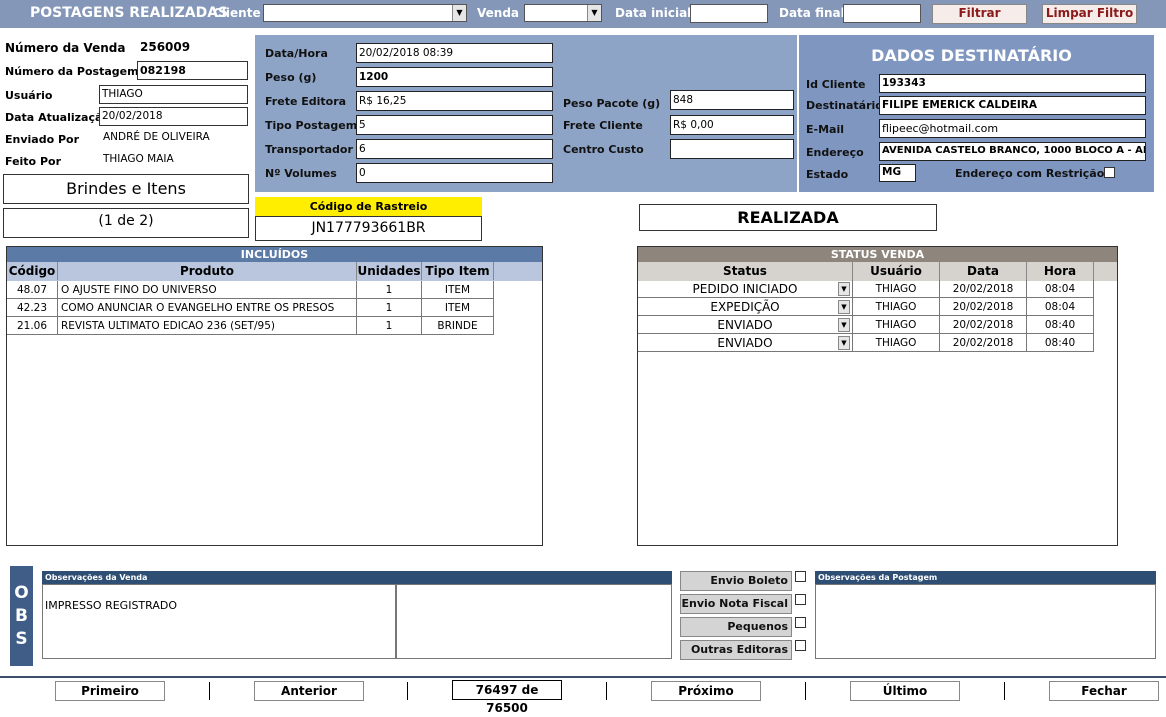 The width and height of the screenshot is (1166, 717). What do you see at coordinates (897, 173) in the screenshot?
I see `estado-field: MG` at bounding box center [897, 173].